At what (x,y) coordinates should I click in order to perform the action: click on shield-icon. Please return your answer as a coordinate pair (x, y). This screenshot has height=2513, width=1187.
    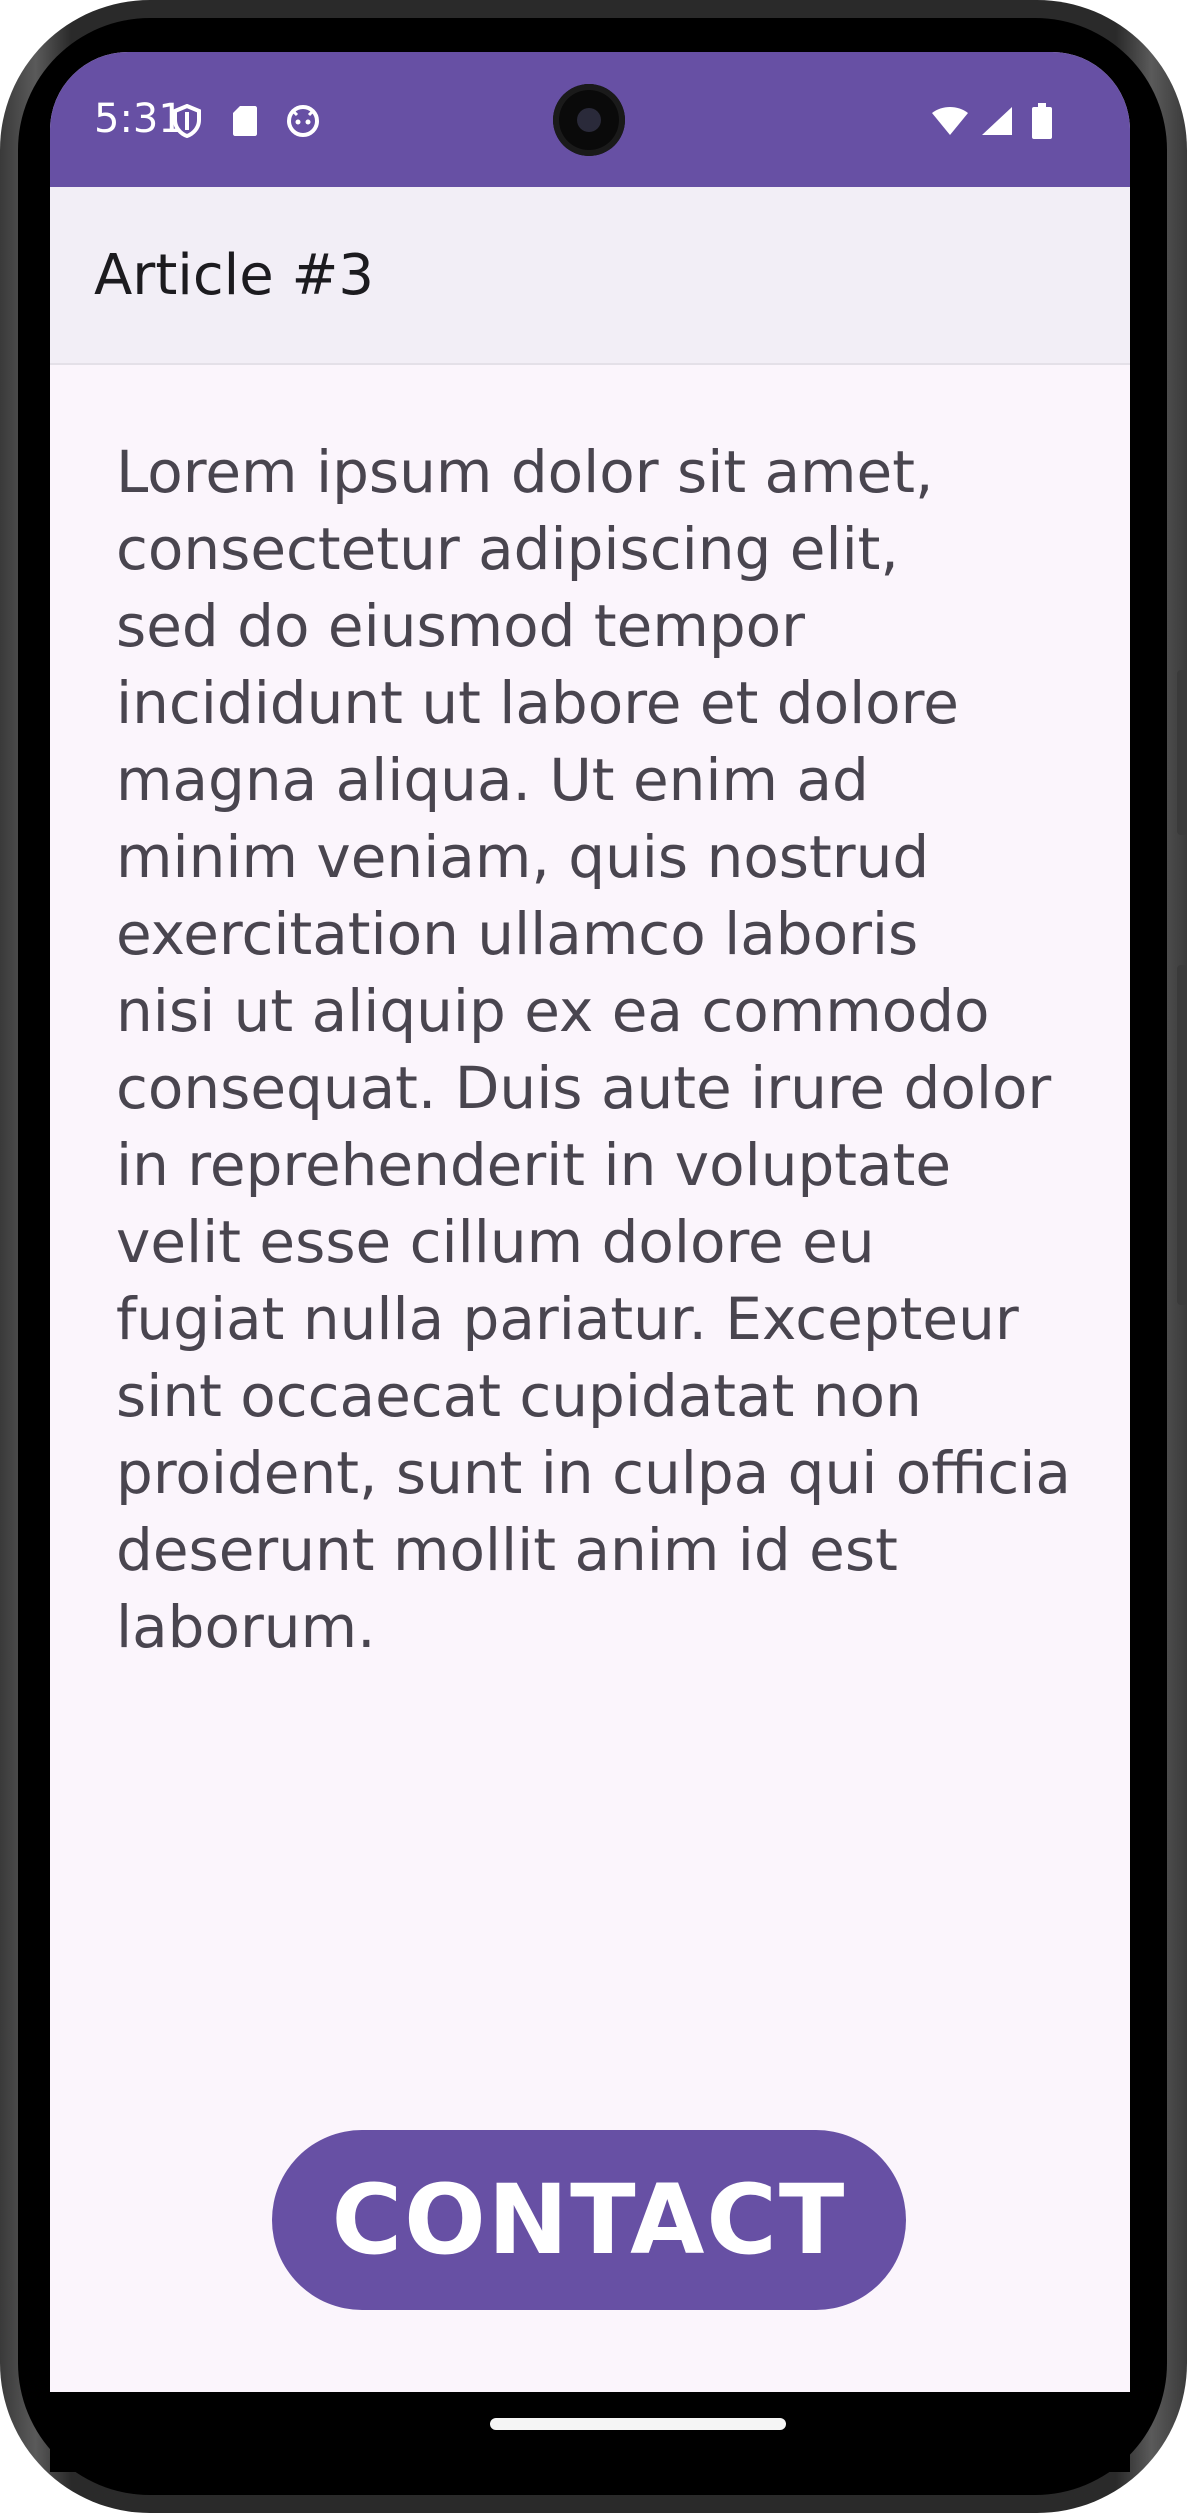
    Looking at the image, I should click on (187, 121).